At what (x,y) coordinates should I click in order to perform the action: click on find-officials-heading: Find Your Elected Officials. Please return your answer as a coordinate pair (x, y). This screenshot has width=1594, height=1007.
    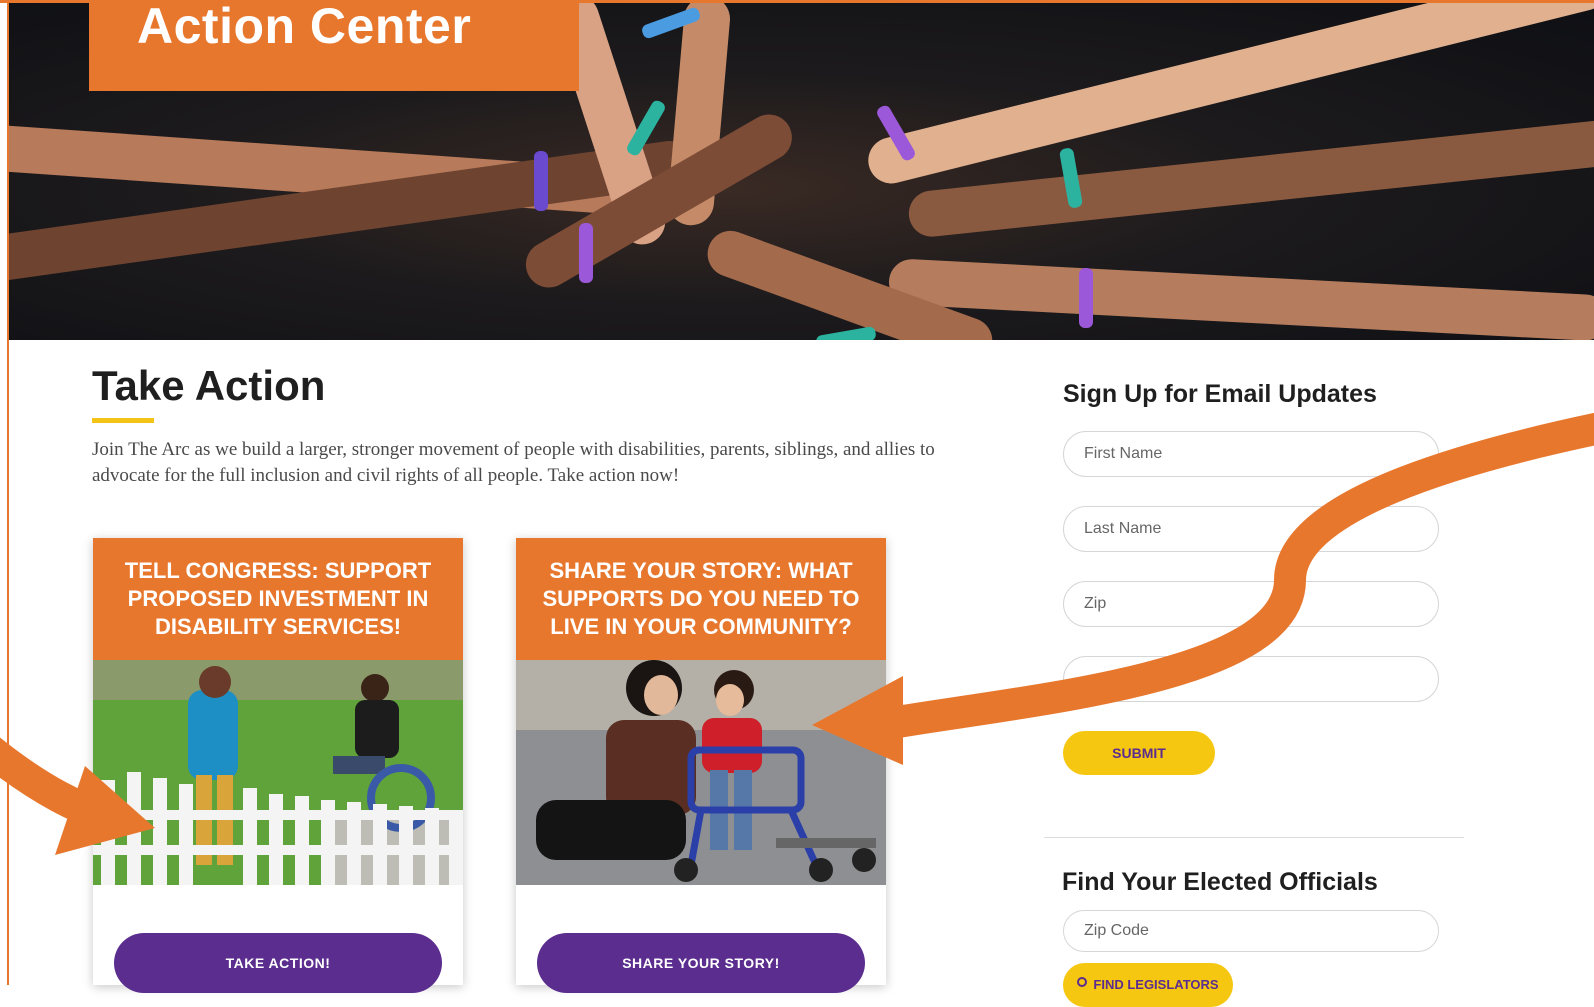
    Looking at the image, I should click on (1220, 882).